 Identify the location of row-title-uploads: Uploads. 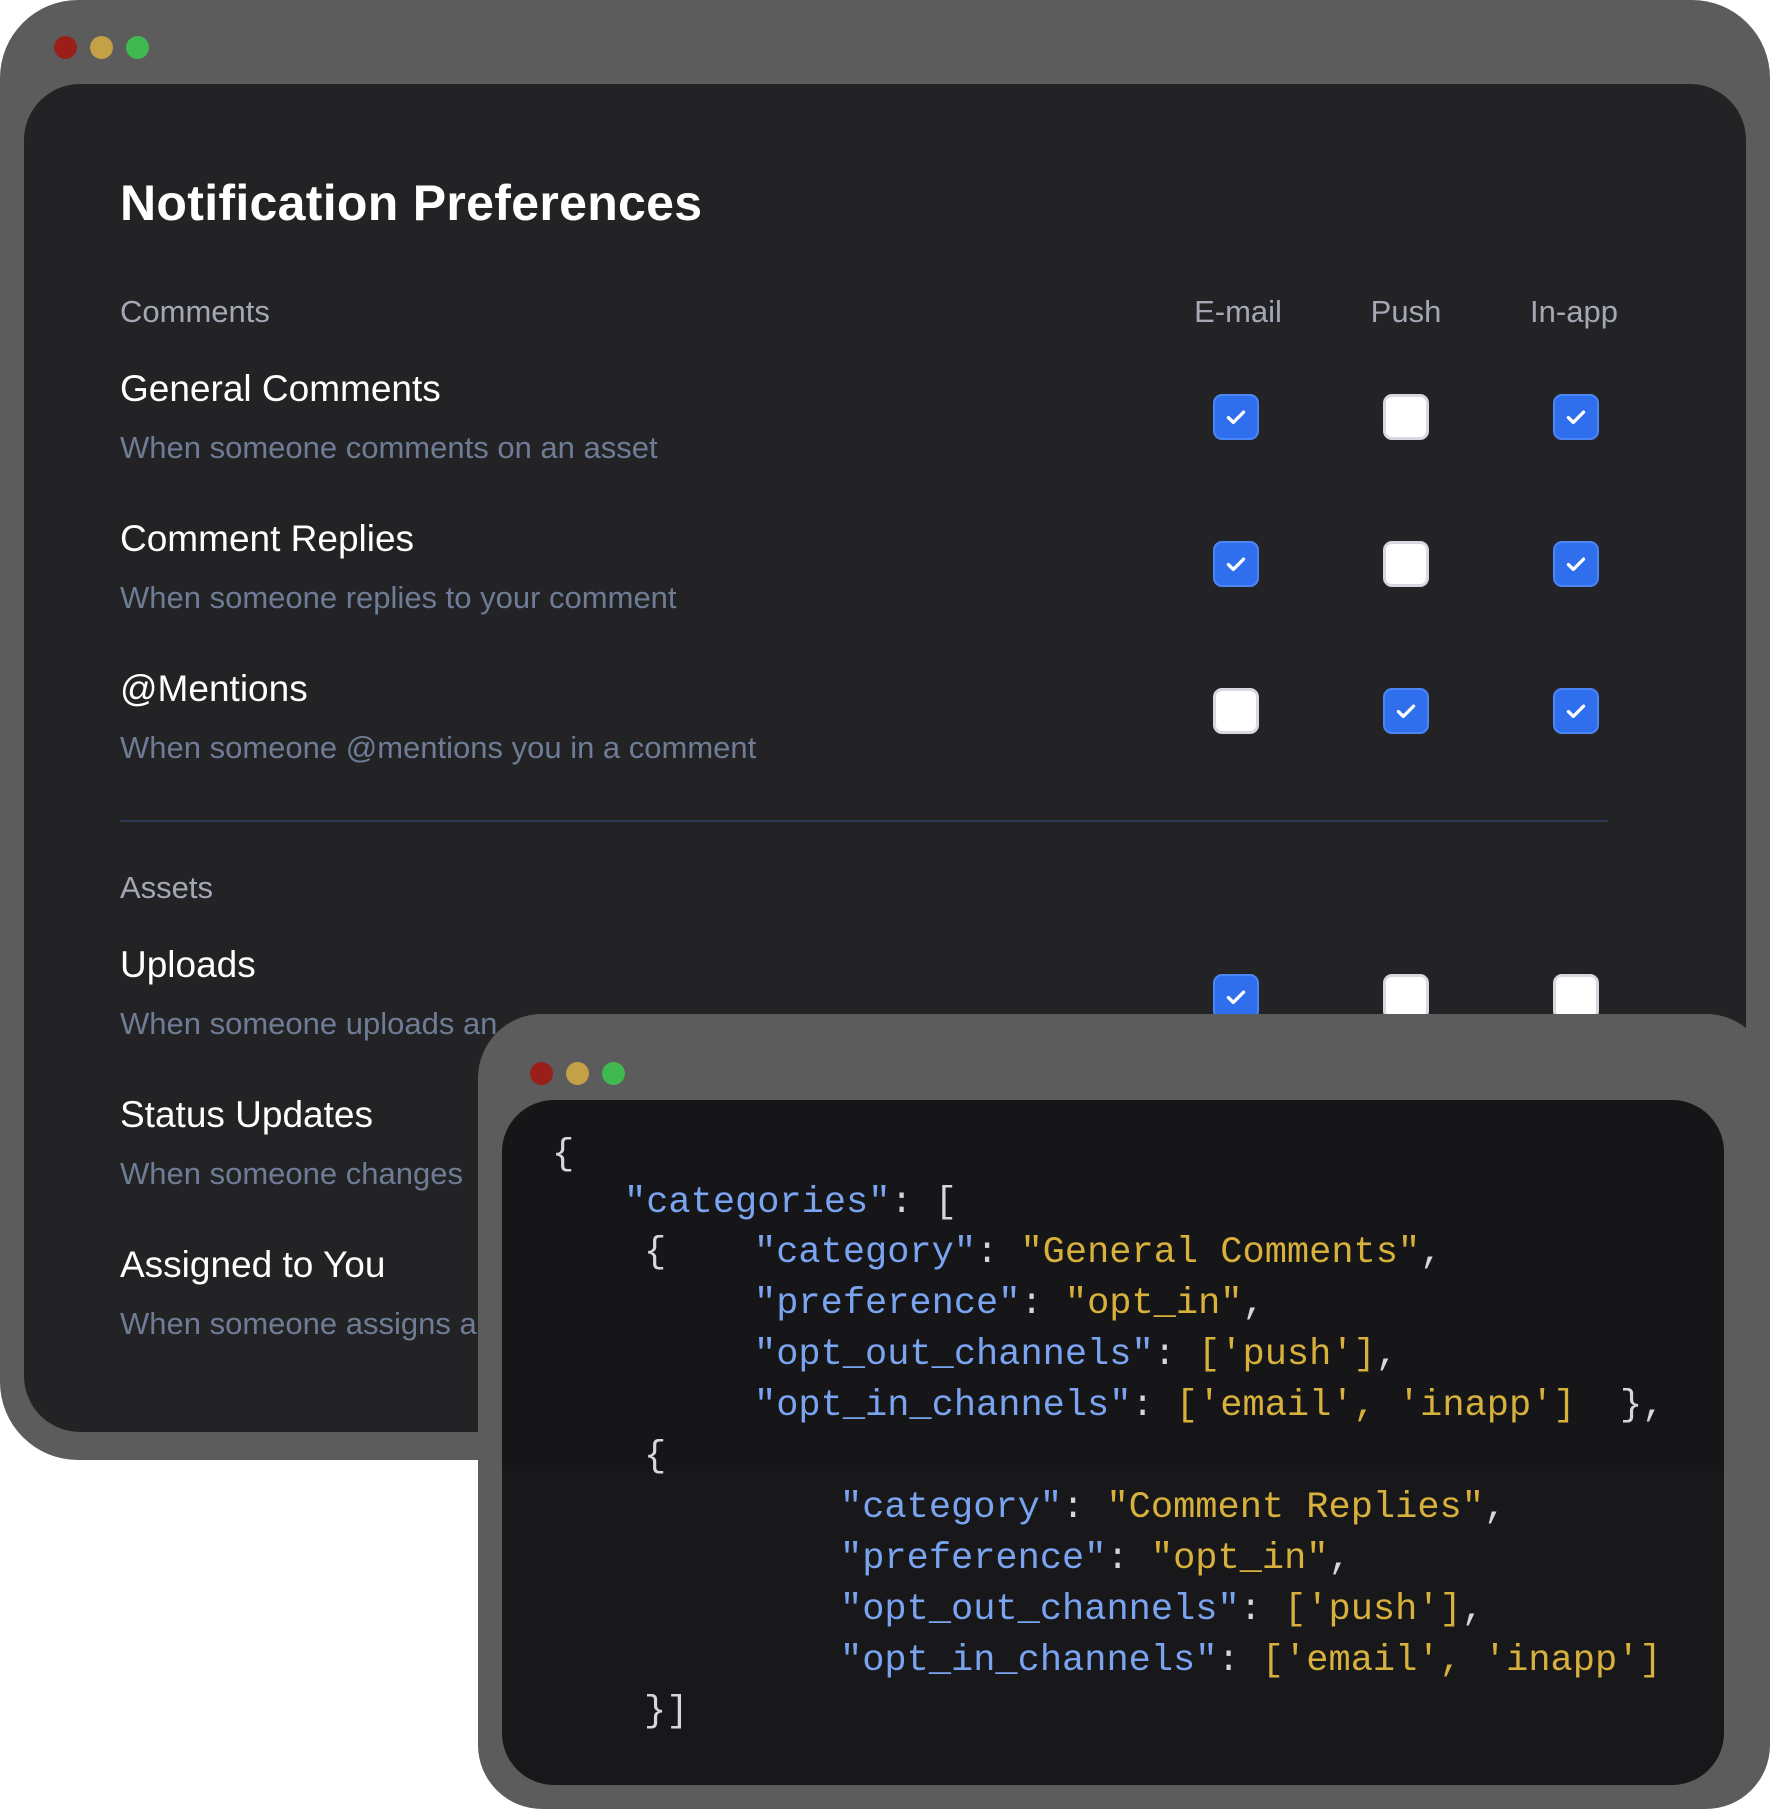
(188, 964).